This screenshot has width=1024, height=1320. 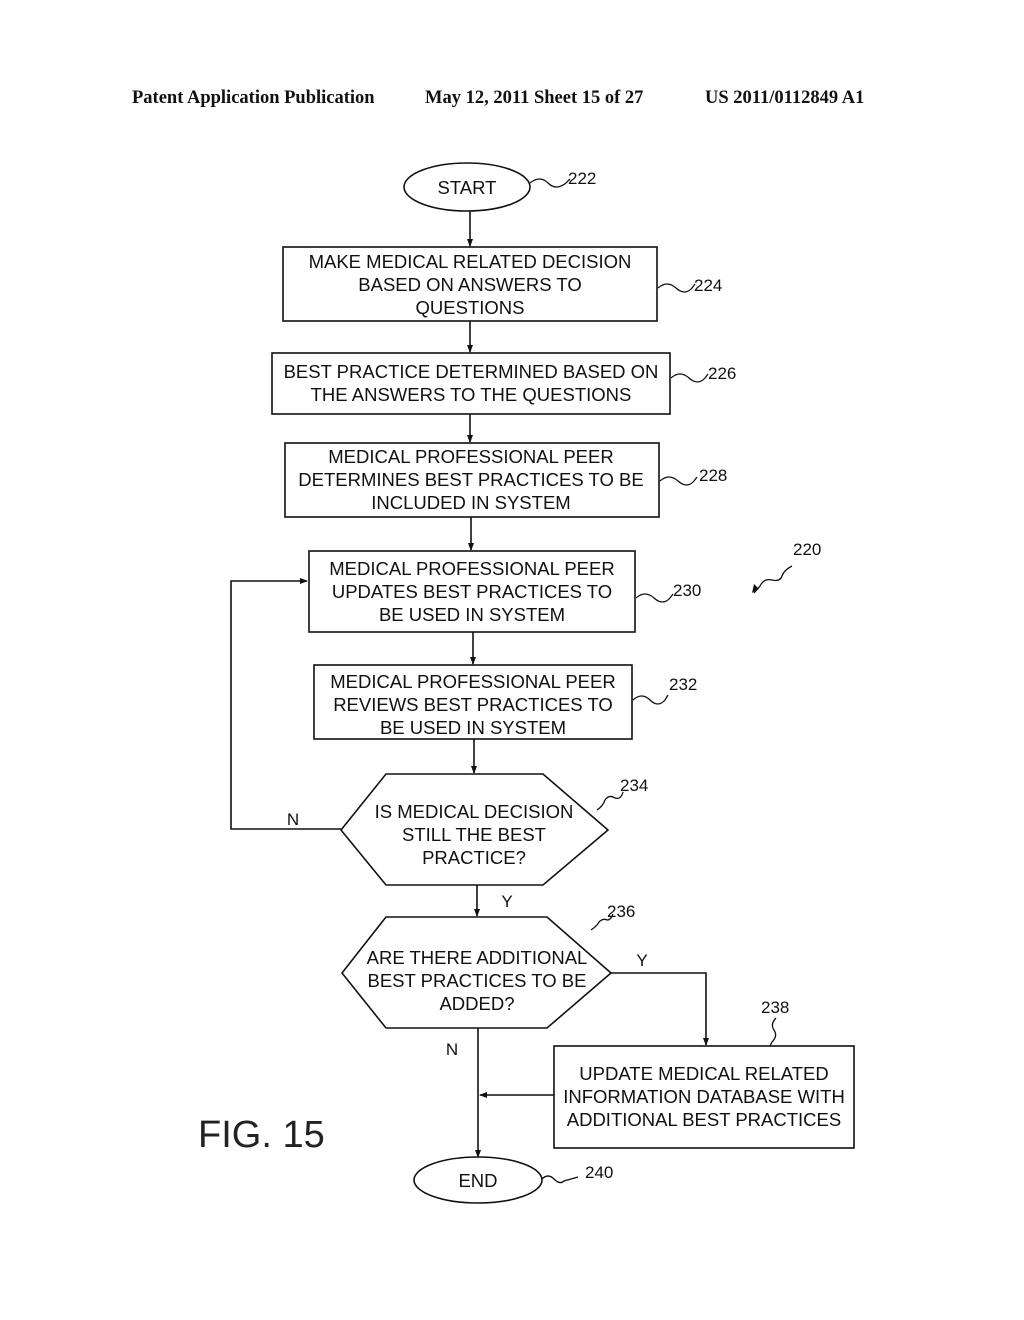 I want to click on decision-236-line-1: ARE THERE ADDITIONAL, so click(x=477, y=957).